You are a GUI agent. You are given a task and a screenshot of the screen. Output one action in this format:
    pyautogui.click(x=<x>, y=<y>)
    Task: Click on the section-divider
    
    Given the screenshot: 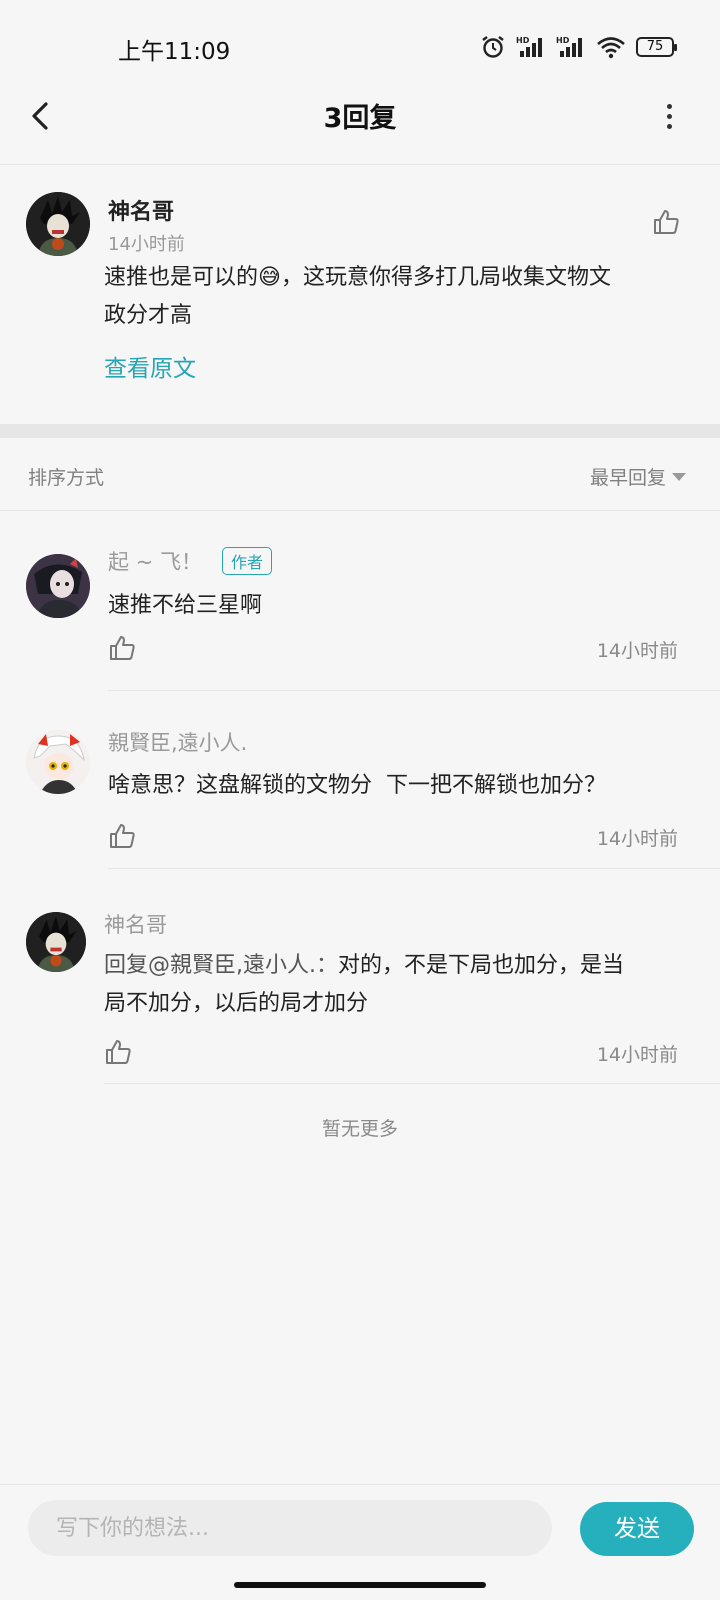 What is the action you would take?
    pyautogui.click(x=360, y=431)
    